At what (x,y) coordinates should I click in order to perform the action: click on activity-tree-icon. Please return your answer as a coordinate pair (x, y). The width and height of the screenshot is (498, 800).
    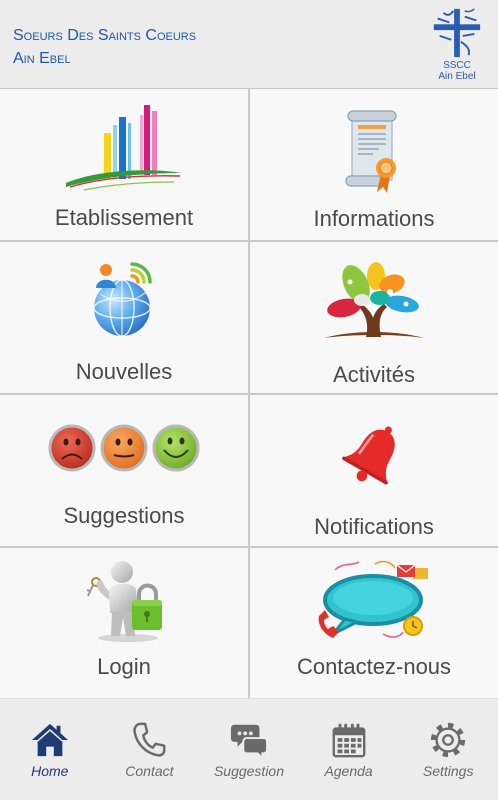
    Looking at the image, I should click on (374, 300).